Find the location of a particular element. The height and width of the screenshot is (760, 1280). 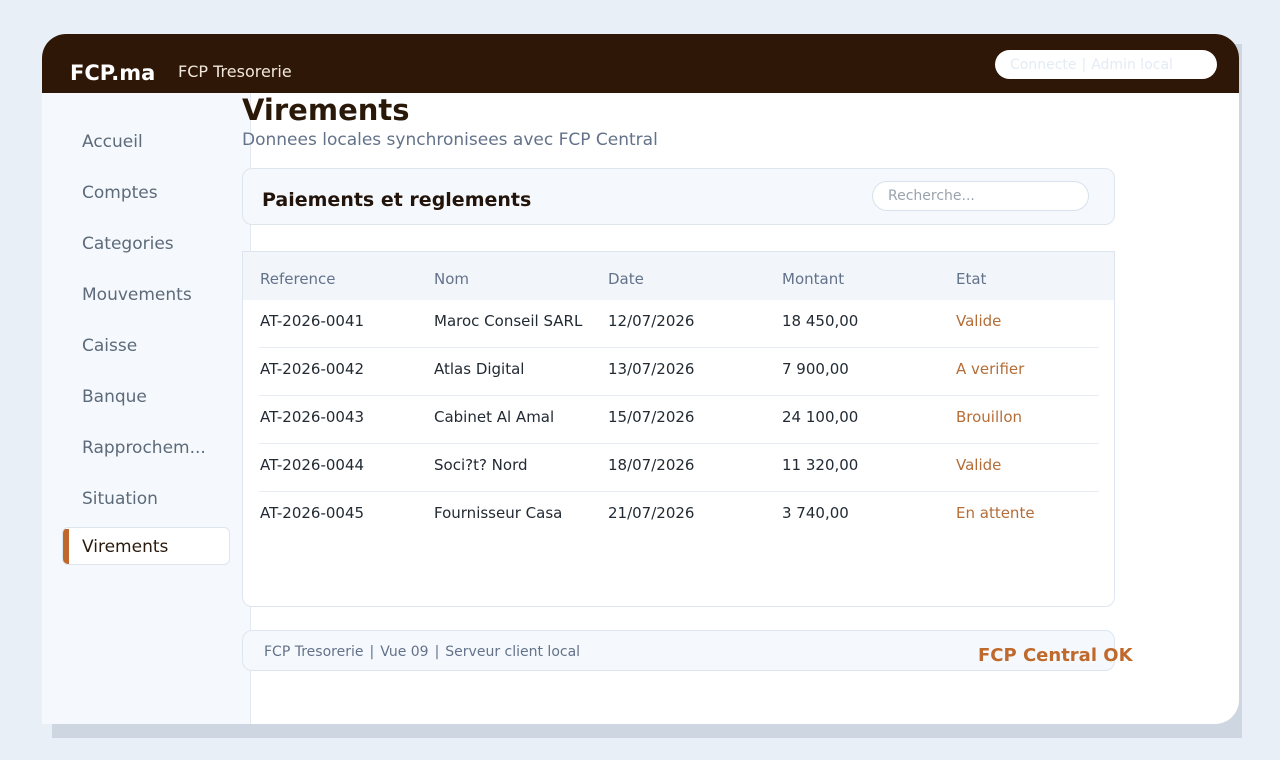

sidebar-item-mouvements: Mouvements is located at coordinates (146, 295).